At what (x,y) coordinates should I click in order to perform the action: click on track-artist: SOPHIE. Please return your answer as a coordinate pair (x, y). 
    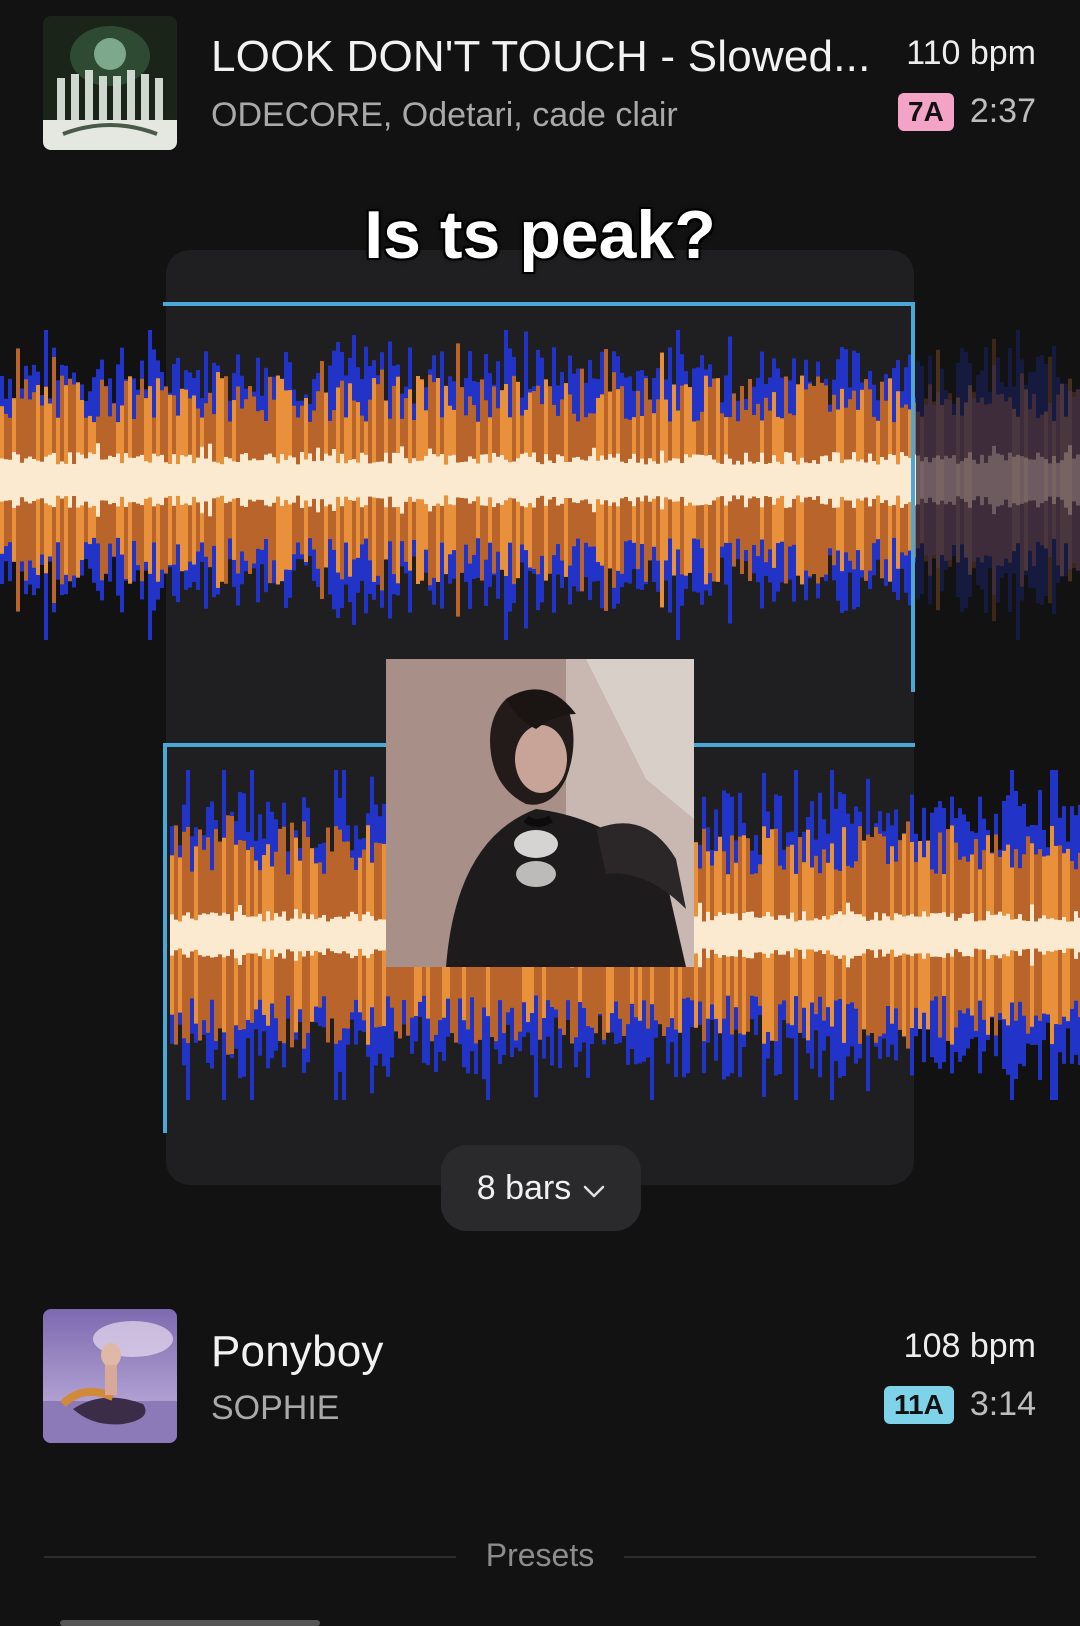
    Looking at the image, I should click on (275, 1408).